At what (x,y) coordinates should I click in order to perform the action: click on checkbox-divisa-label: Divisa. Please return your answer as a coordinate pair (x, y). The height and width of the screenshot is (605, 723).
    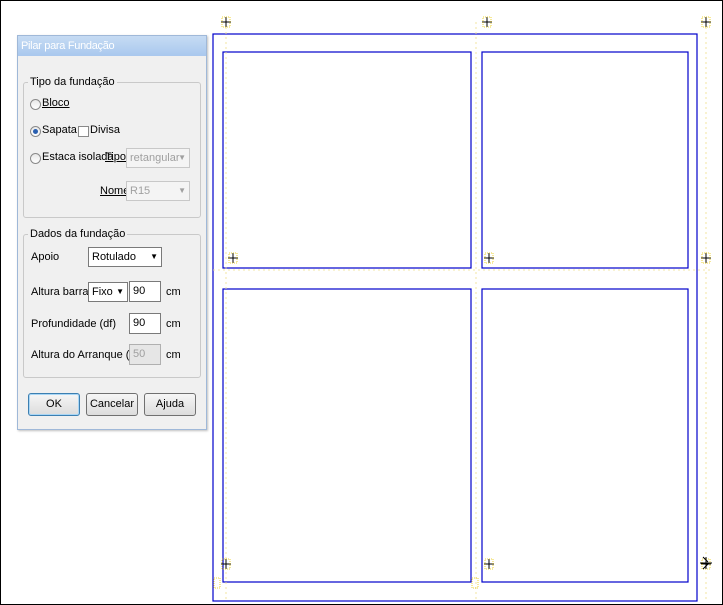
    Looking at the image, I should click on (105, 130).